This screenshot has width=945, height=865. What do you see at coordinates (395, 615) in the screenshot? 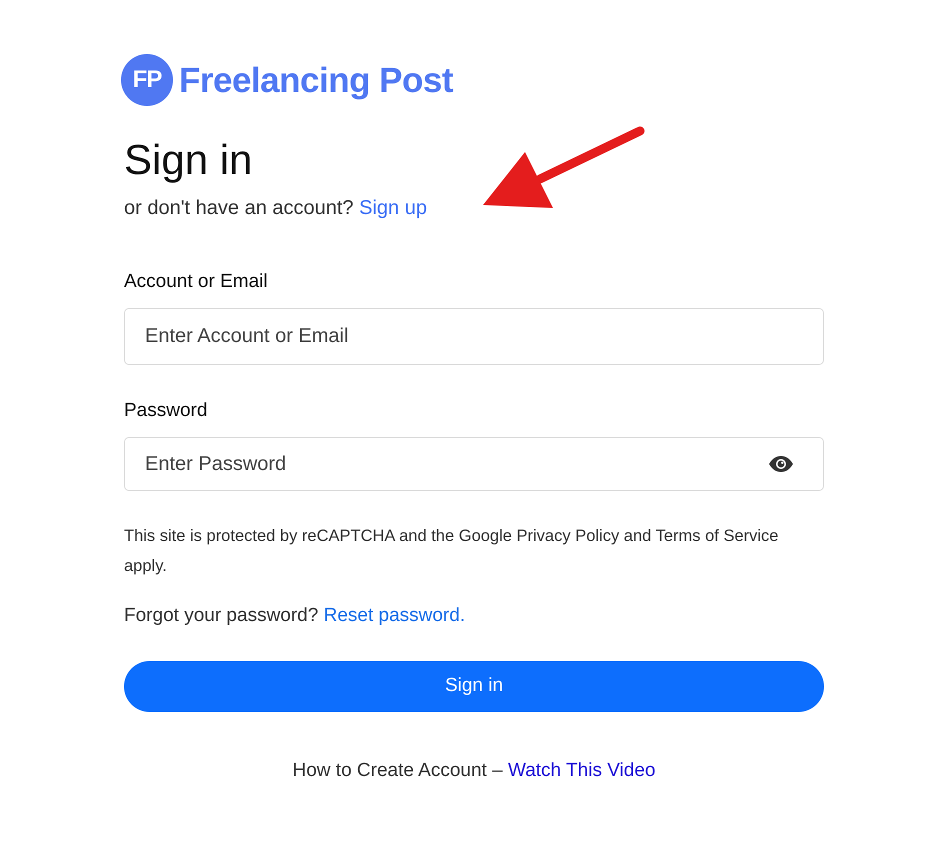
I see `reset-password-link: Reset password.` at bounding box center [395, 615].